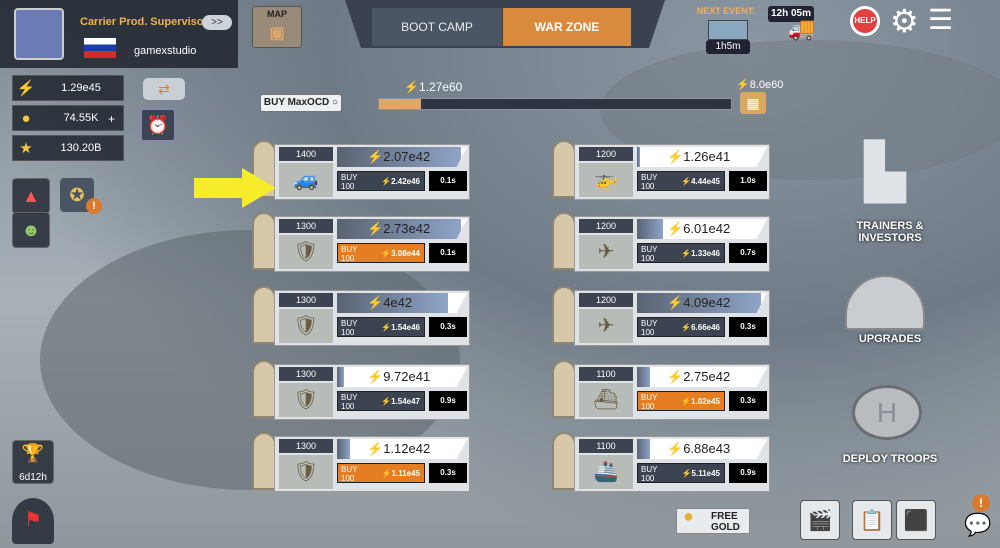 This screenshot has height=548, width=1000. What do you see at coordinates (33, 521) in the screenshot?
I see `radar-button: ⚑` at bounding box center [33, 521].